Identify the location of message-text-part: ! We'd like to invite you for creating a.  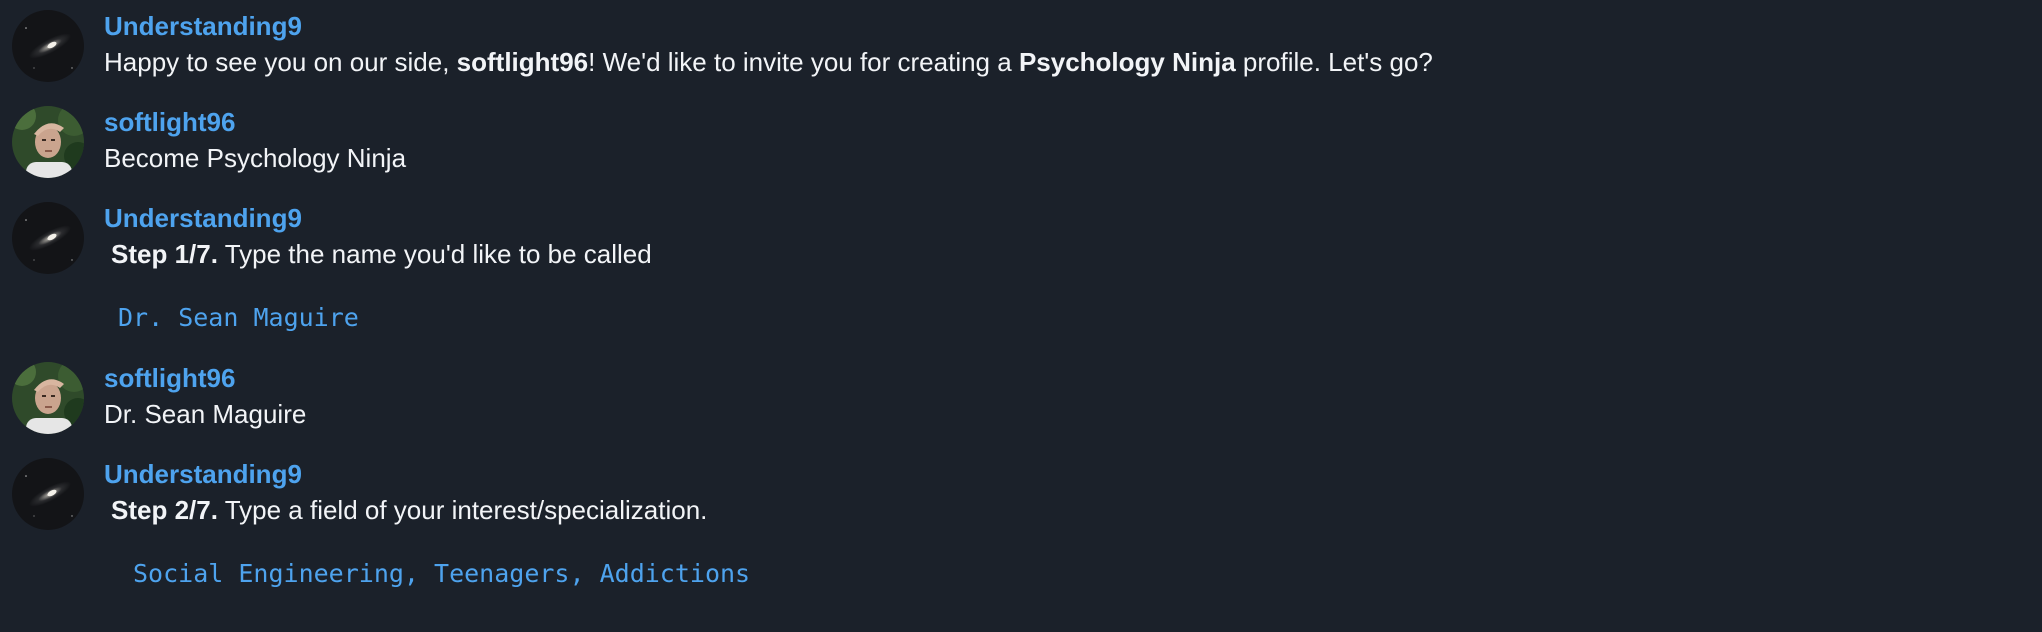
(803, 62).